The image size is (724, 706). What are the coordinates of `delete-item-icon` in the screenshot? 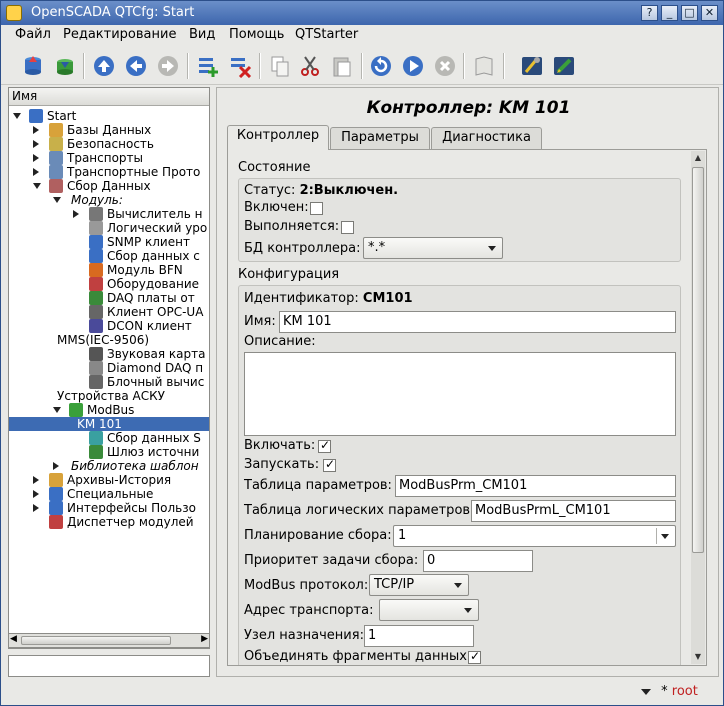 It's located at (240, 66).